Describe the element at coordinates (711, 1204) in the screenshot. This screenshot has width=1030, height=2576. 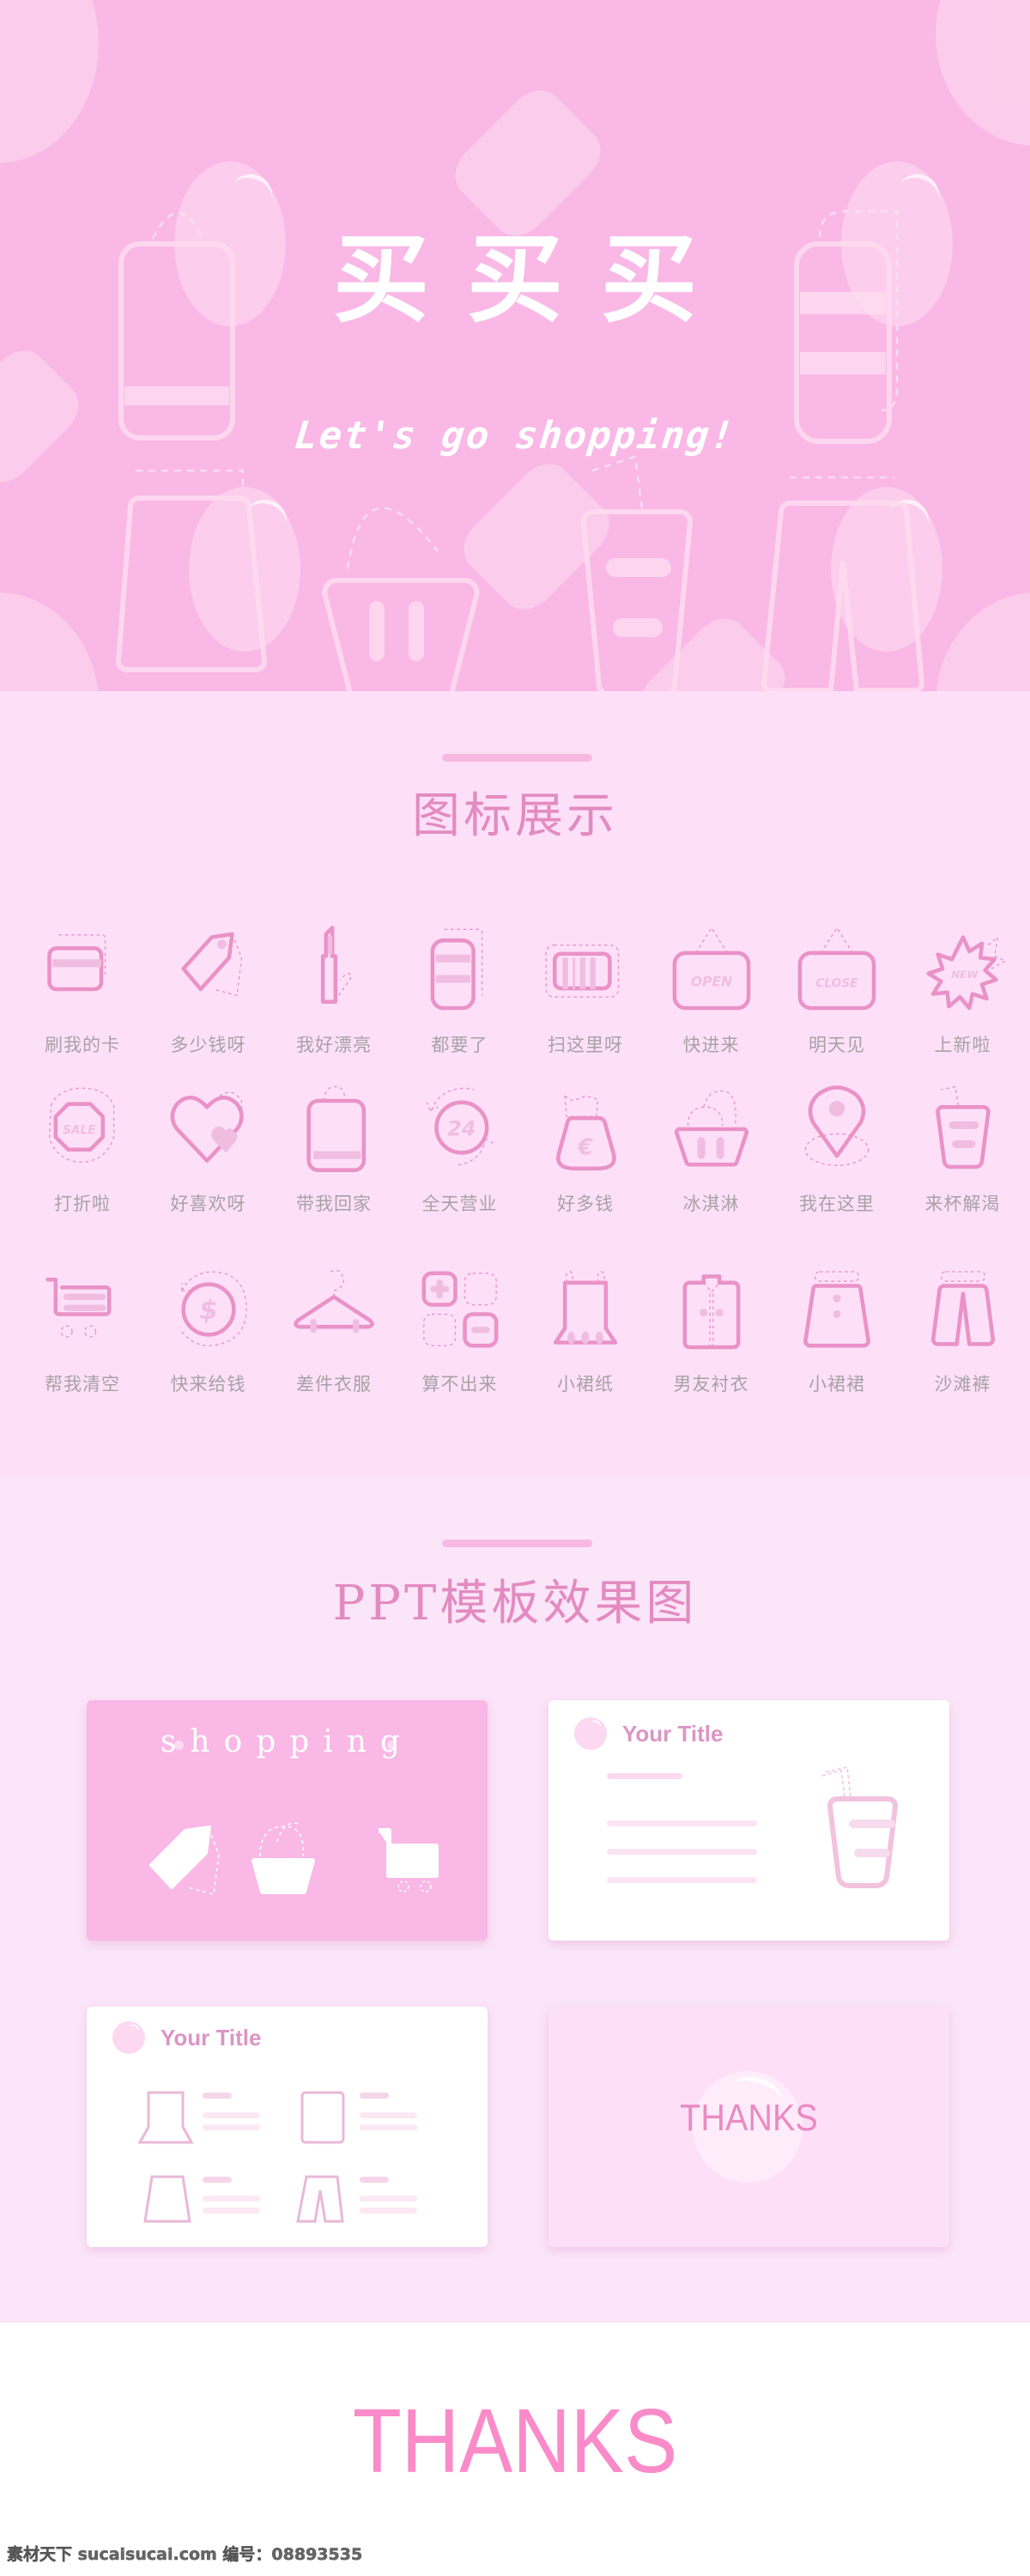
I see `icon-label: 冰淇淋` at that location.